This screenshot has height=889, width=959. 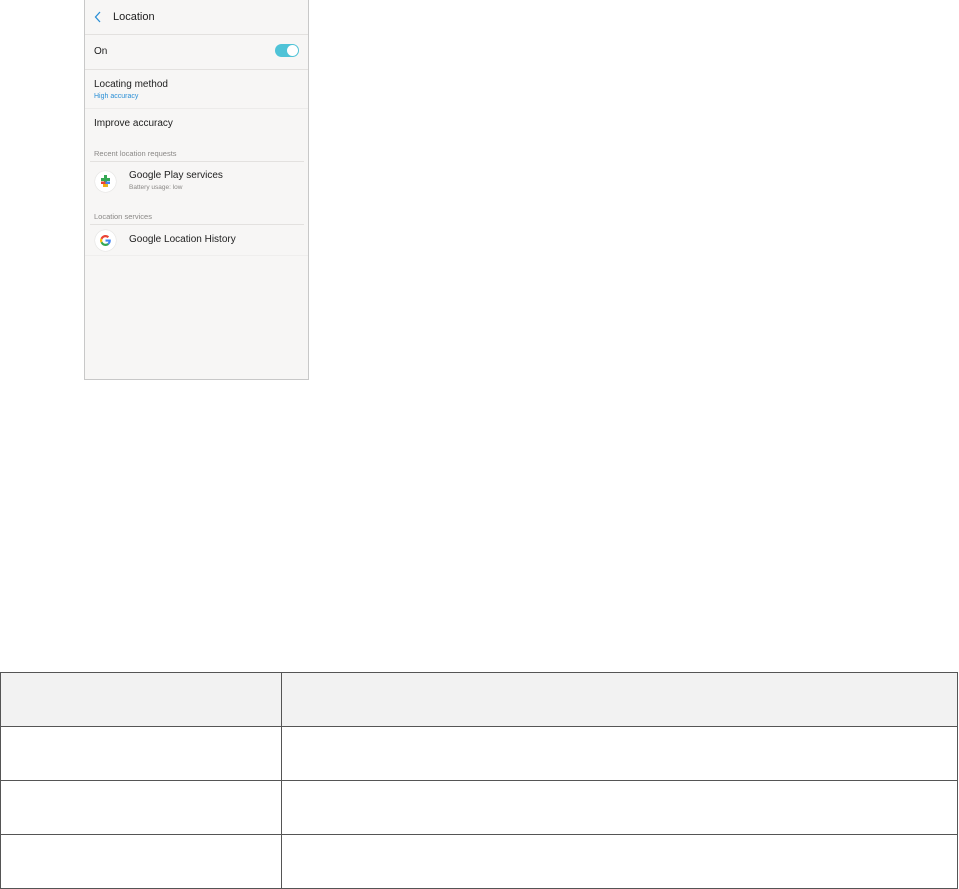 What do you see at coordinates (123, 216) in the screenshot?
I see `section-header-location-services: Location services` at bounding box center [123, 216].